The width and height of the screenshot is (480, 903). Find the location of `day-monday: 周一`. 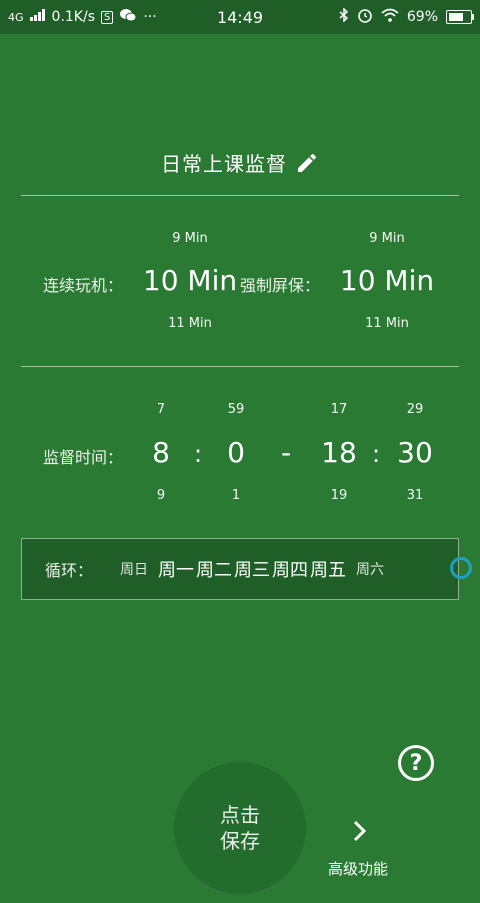

day-monday: 周一 is located at coordinates (176, 569).